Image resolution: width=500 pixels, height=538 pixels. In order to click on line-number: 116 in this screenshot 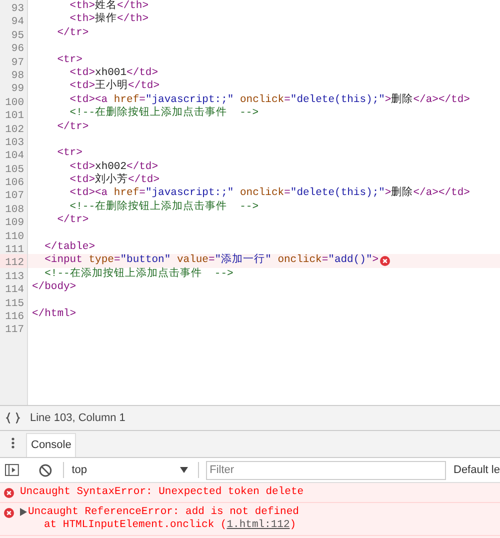, I will do `click(14, 316)`.